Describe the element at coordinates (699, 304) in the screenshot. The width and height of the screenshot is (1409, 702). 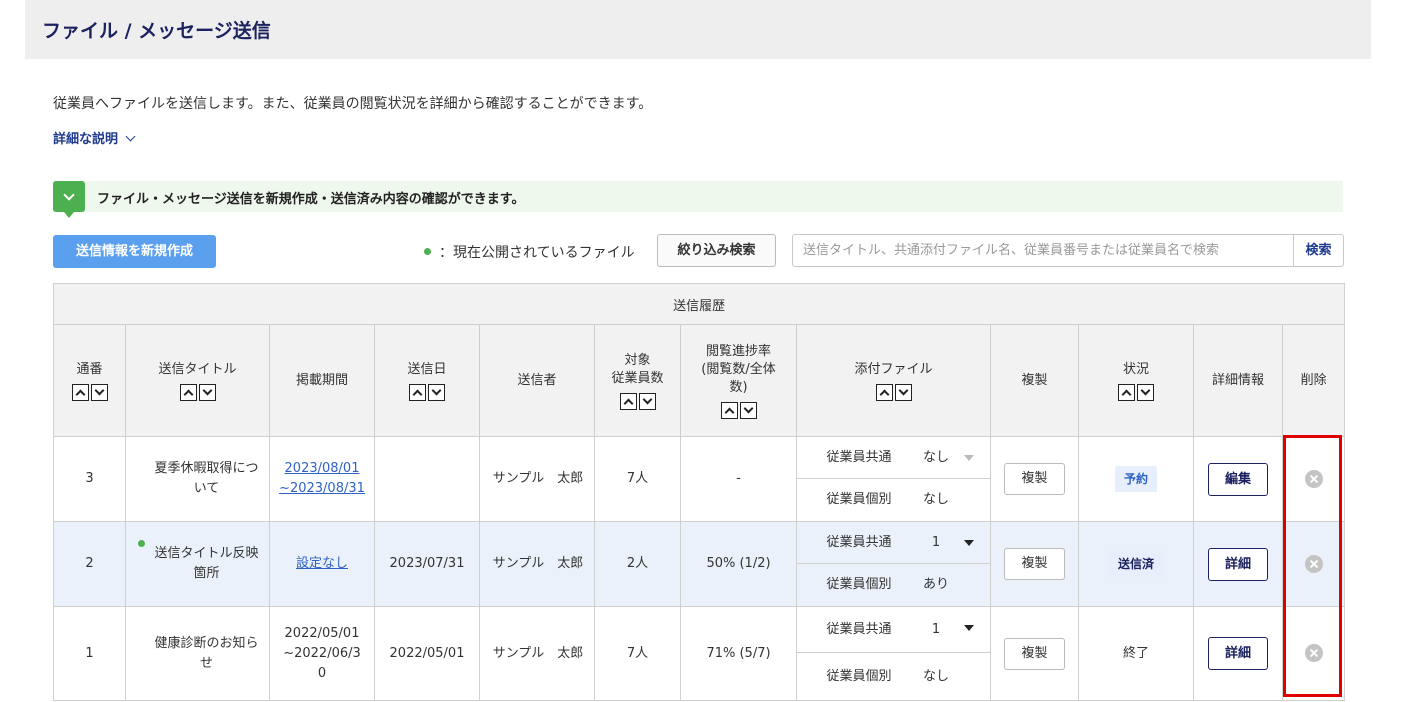
I see `table-caption: 送信履歴` at that location.